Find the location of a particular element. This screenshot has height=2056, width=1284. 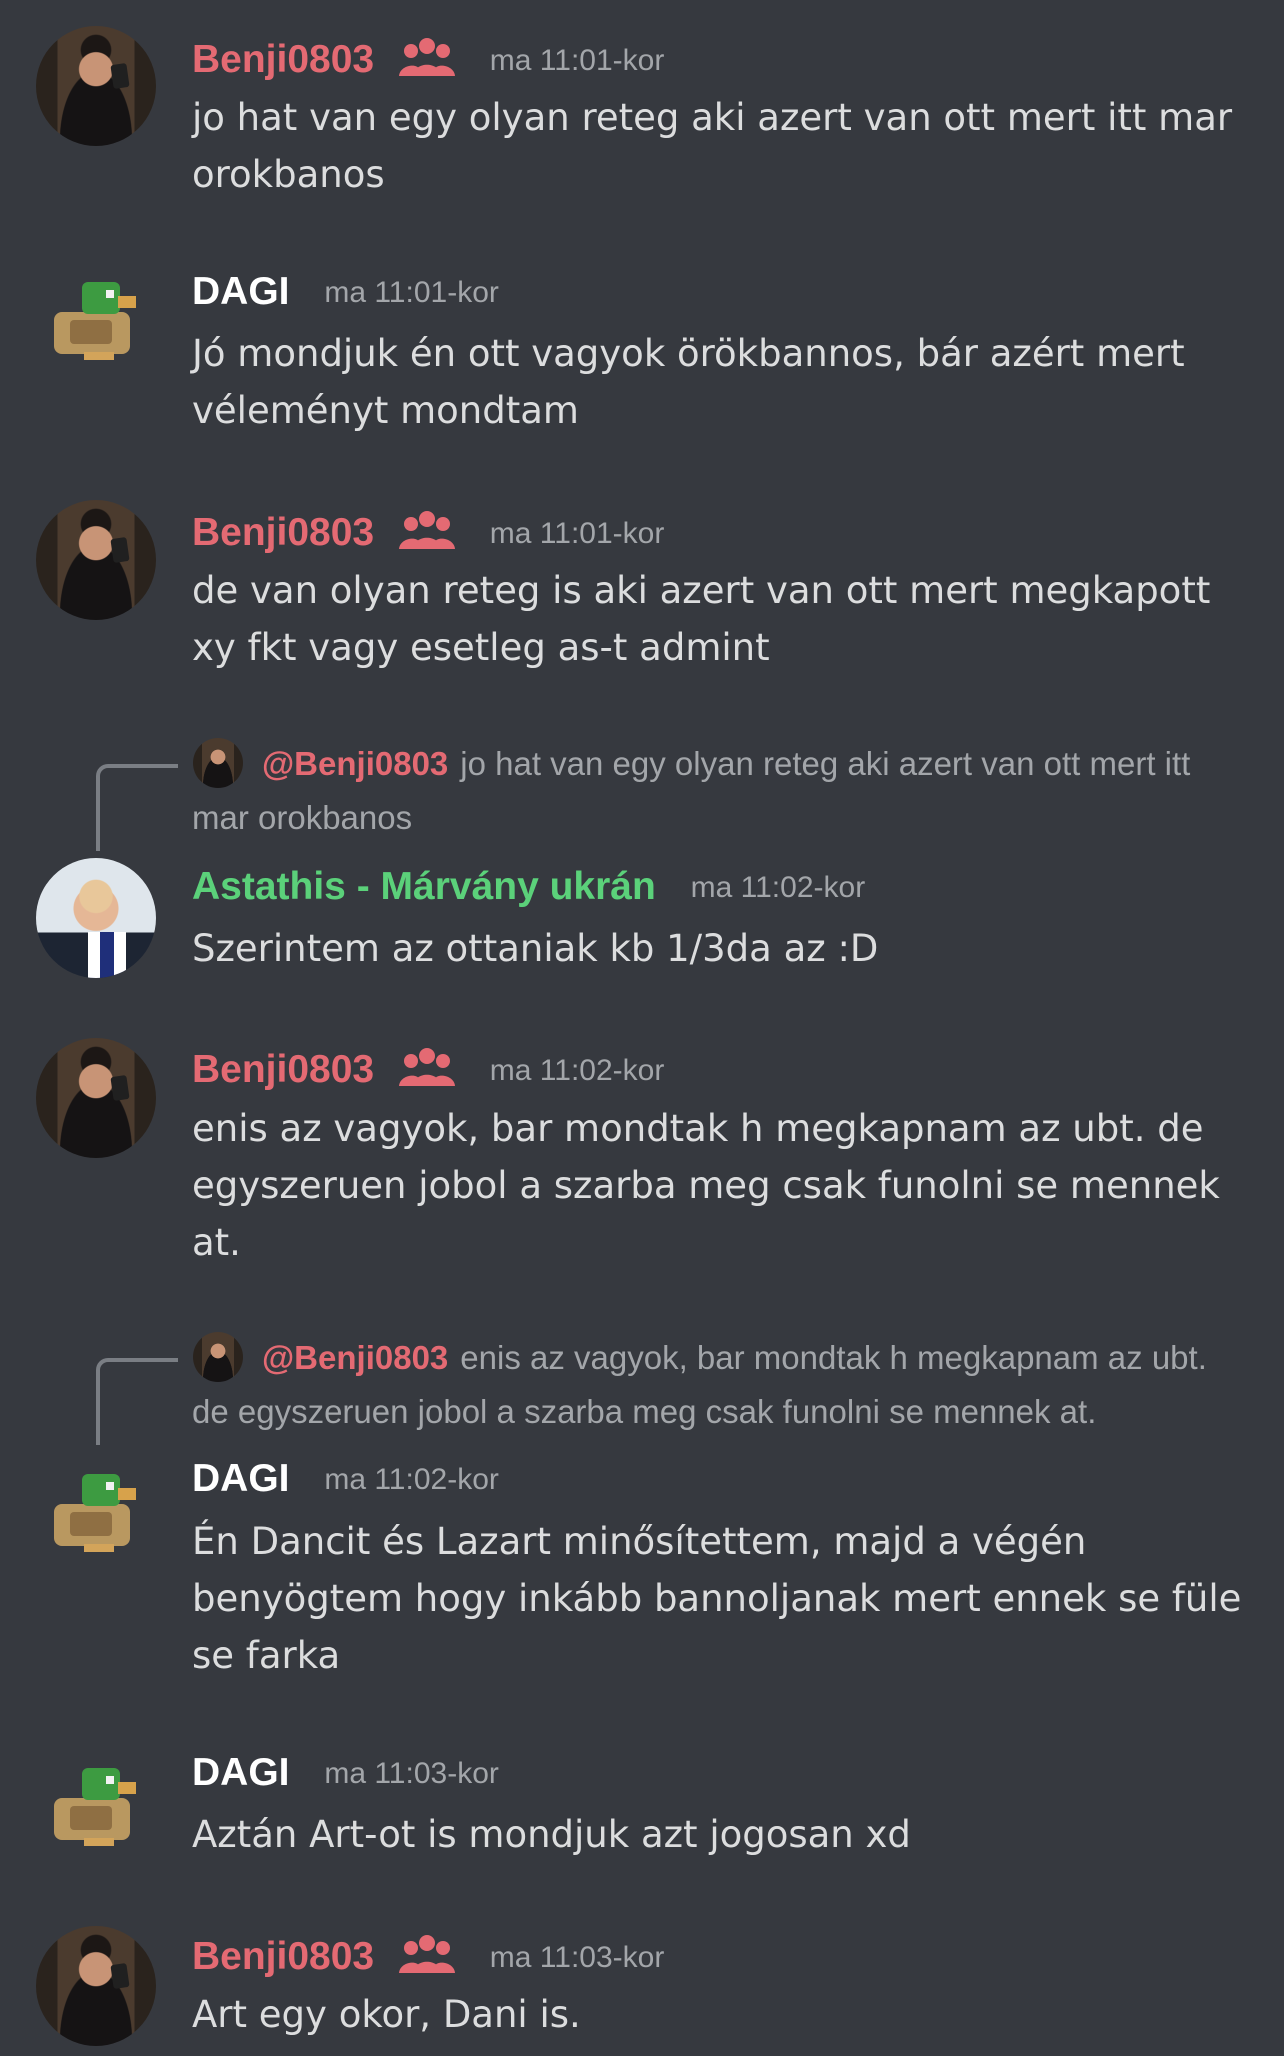

message-header: DAGI ma 11:02-kor is located at coordinates (345, 1479).